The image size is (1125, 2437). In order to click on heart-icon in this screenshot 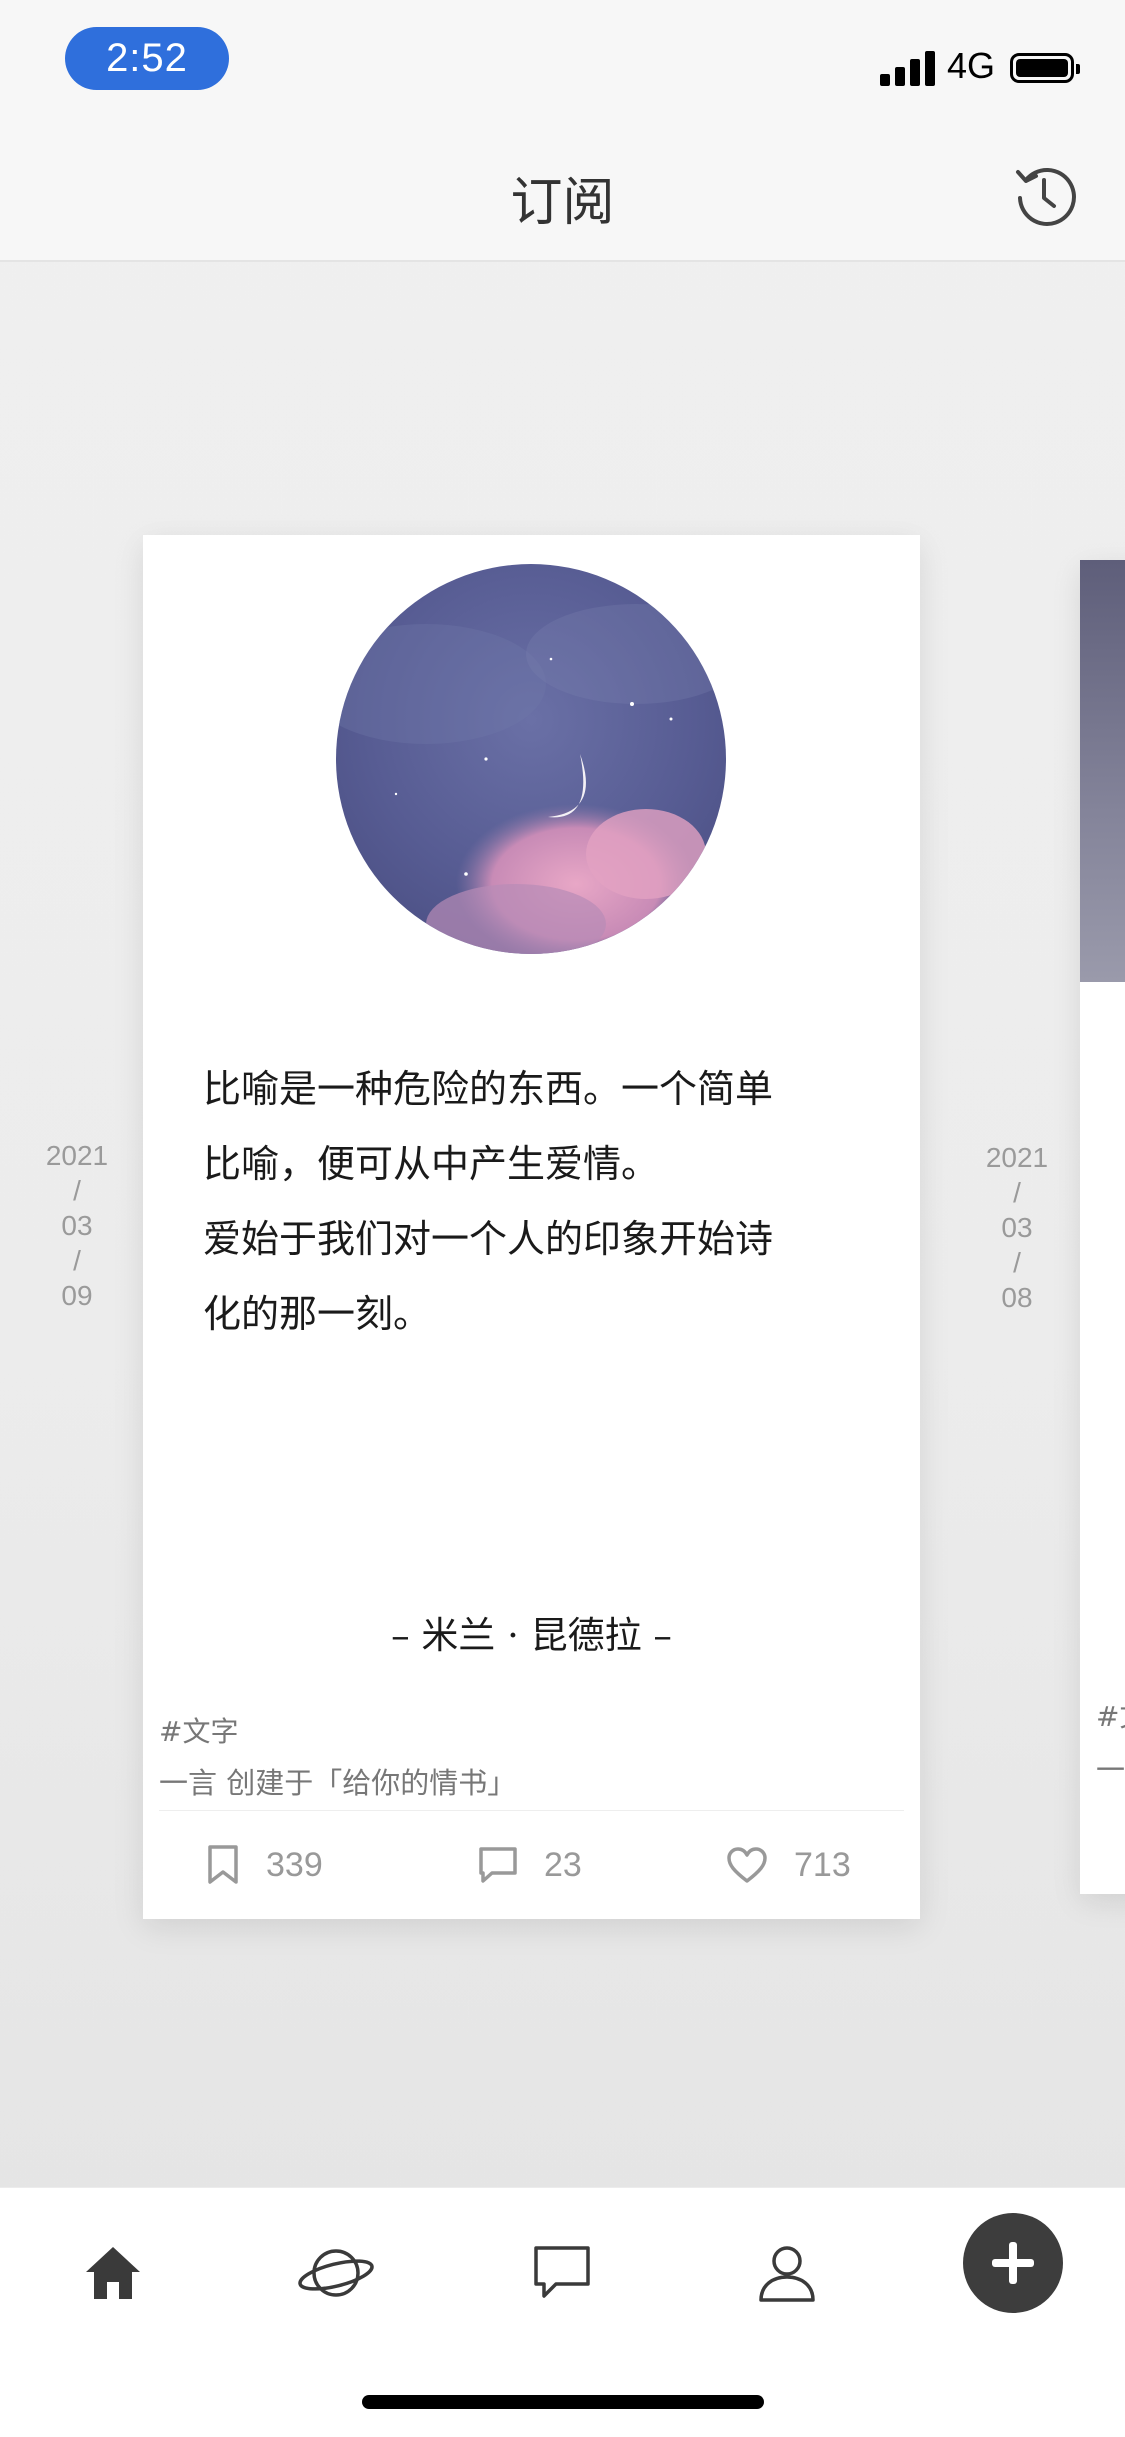, I will do `click(747, 1865)`.